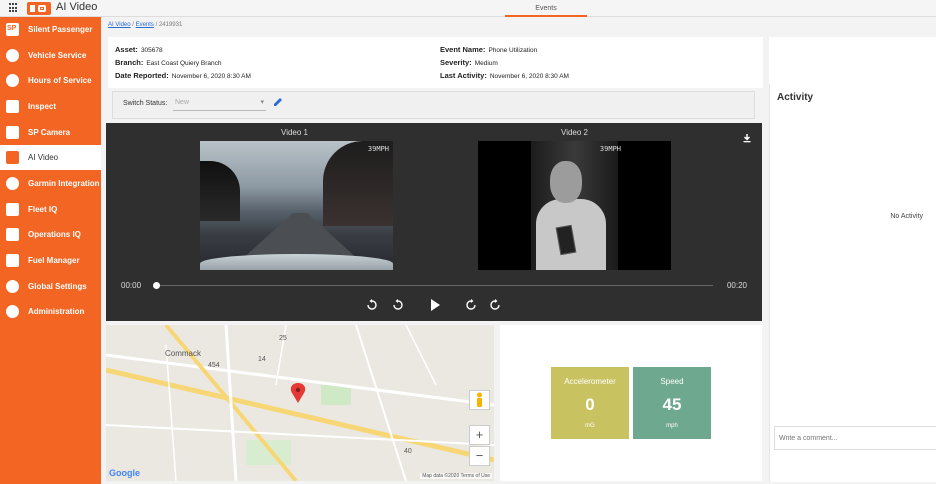  What do you see at coordinates (486, 63) in the screenshot?
I see `severity-value: Medium` at bounding box center [486, 63].